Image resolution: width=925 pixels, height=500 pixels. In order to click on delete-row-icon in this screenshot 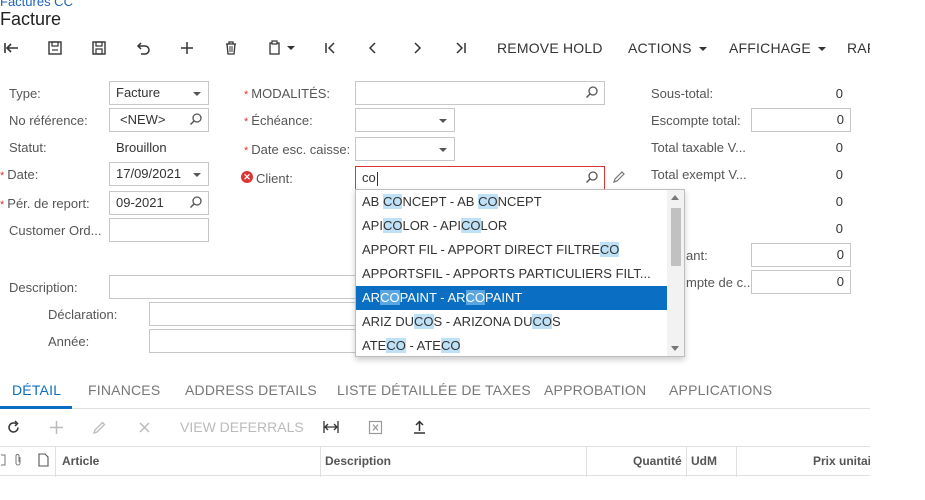, I will do `click(144, 427)`.